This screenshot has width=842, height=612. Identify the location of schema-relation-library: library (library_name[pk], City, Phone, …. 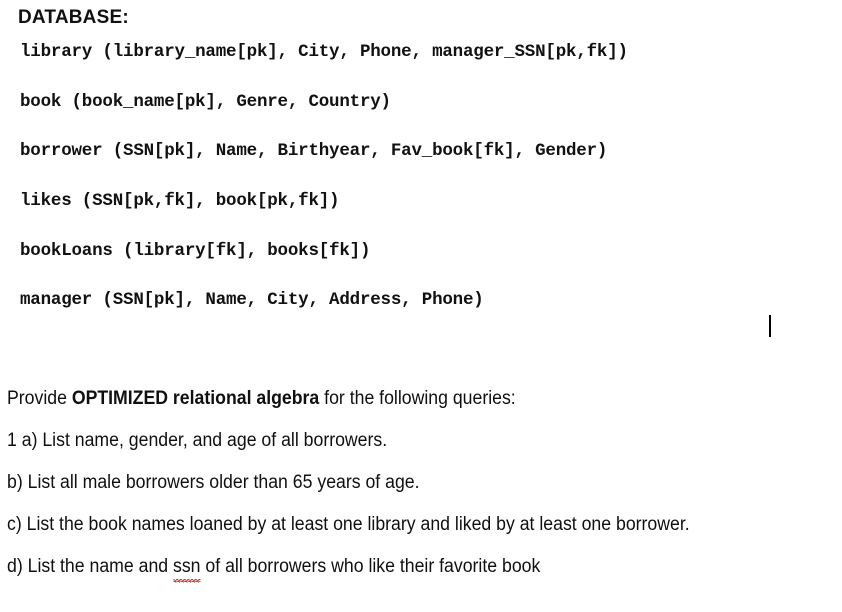
(324, 52).